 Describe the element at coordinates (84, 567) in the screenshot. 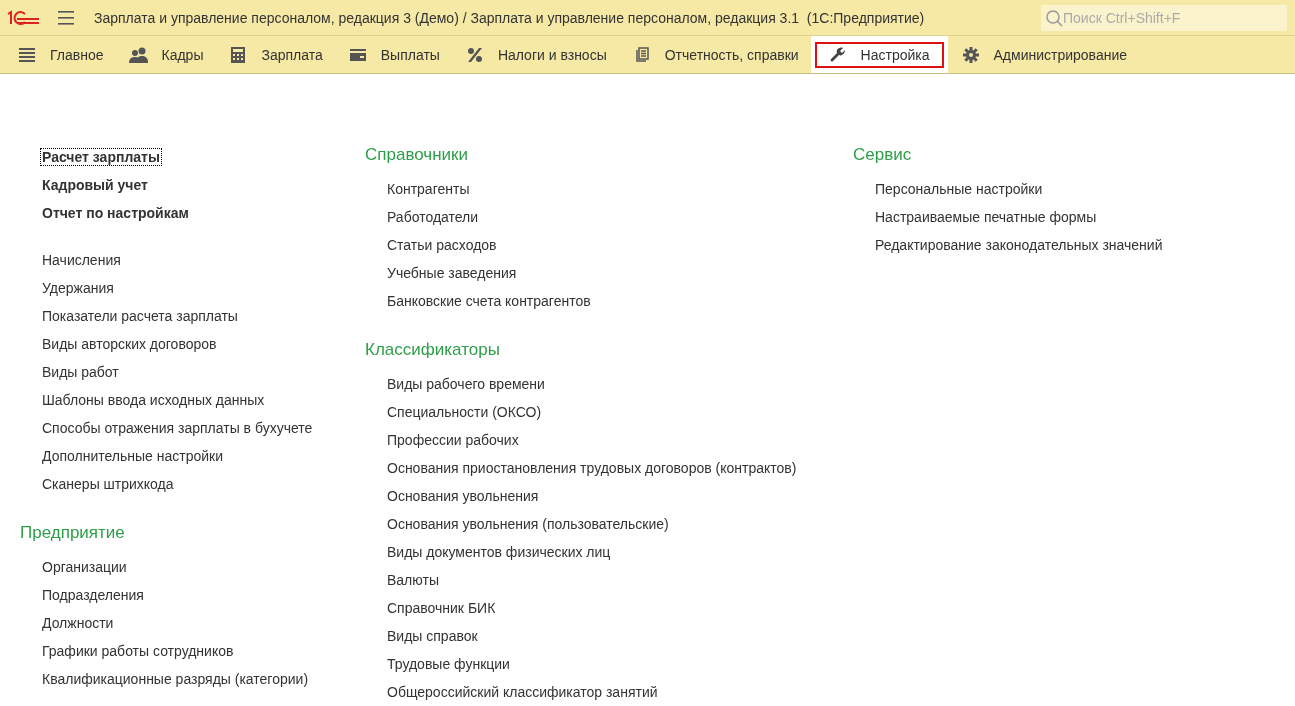

I see `nav-link: Организации` at that location.